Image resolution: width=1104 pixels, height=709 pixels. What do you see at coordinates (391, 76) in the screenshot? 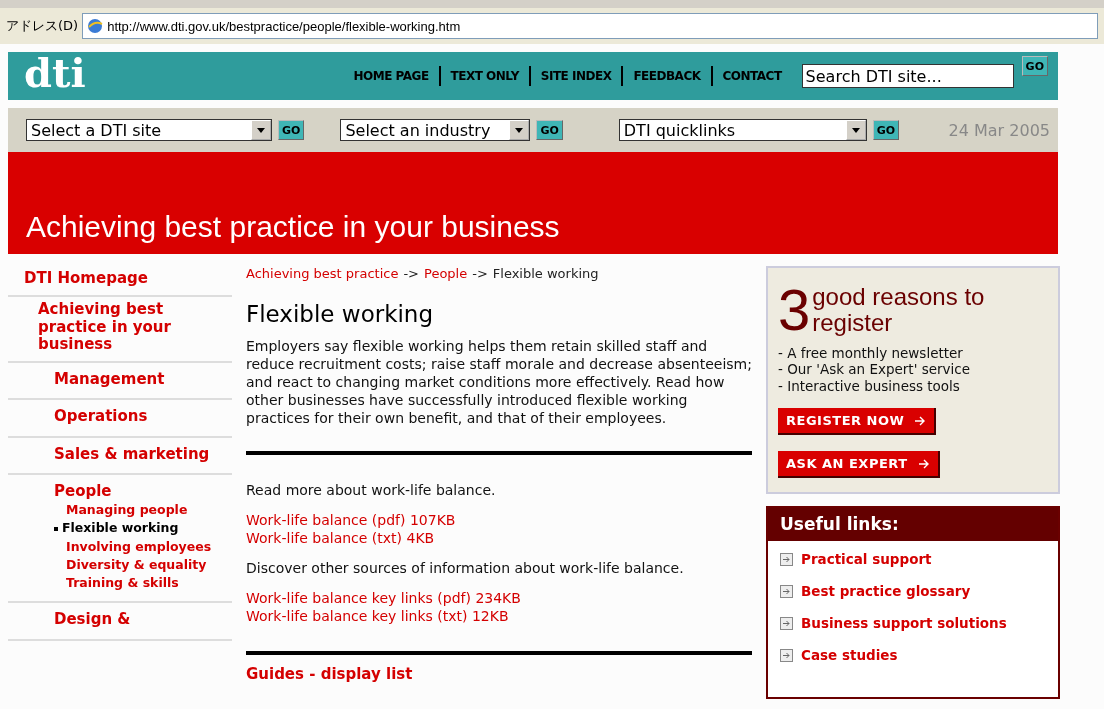
I see `nav-link: HOME PAGE` at bounding box center [391, 76].